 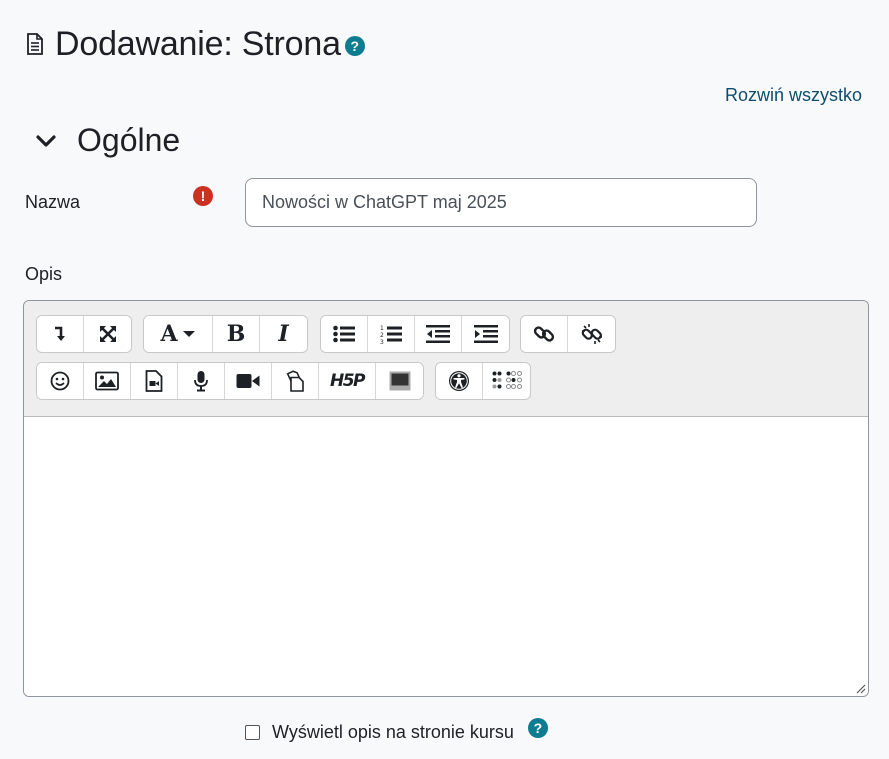 I want to click on svg-text: 2, so click(x=382, y=335).